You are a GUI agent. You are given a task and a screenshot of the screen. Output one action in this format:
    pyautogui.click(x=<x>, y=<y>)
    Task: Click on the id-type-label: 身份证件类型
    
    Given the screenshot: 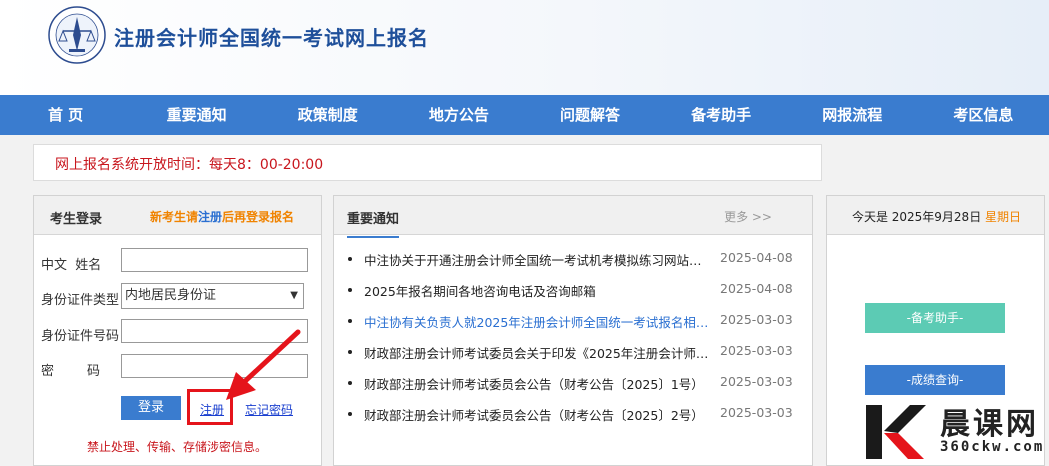 What is the action you would take?
    pyautogui.click(x=80, y=300)
    